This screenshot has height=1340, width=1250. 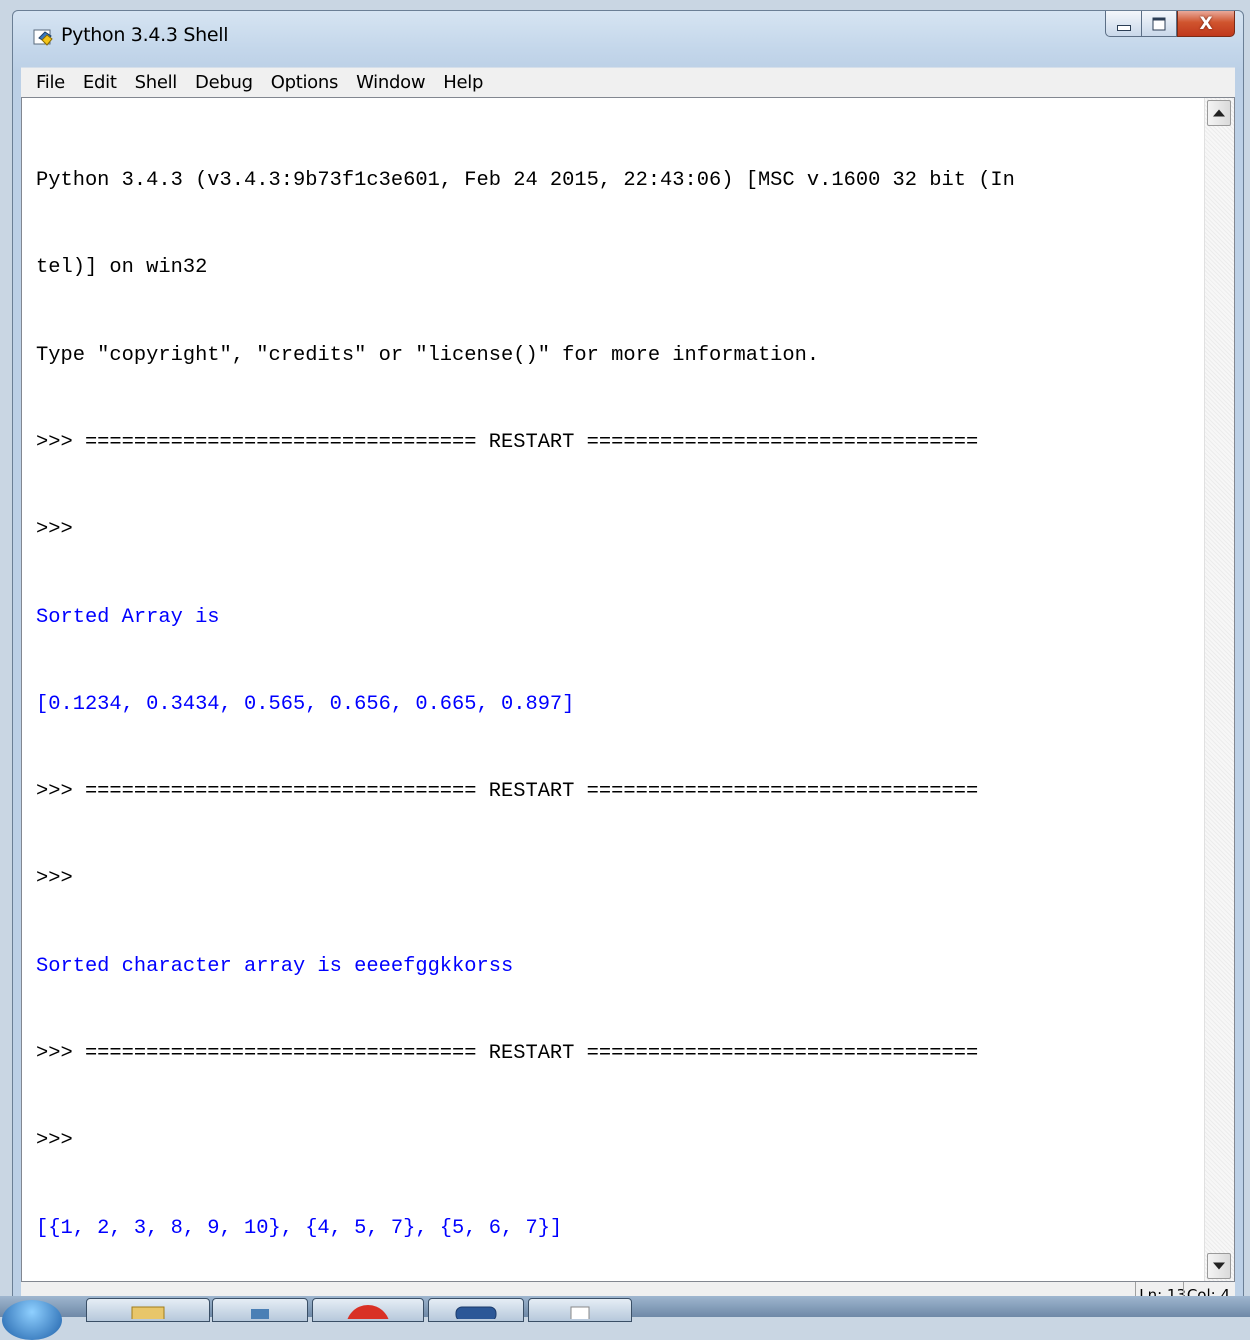 What do you see at coordinates (50, 82) in the screenshot?
I see `menu-file: File` at bounding box center [50, 82].